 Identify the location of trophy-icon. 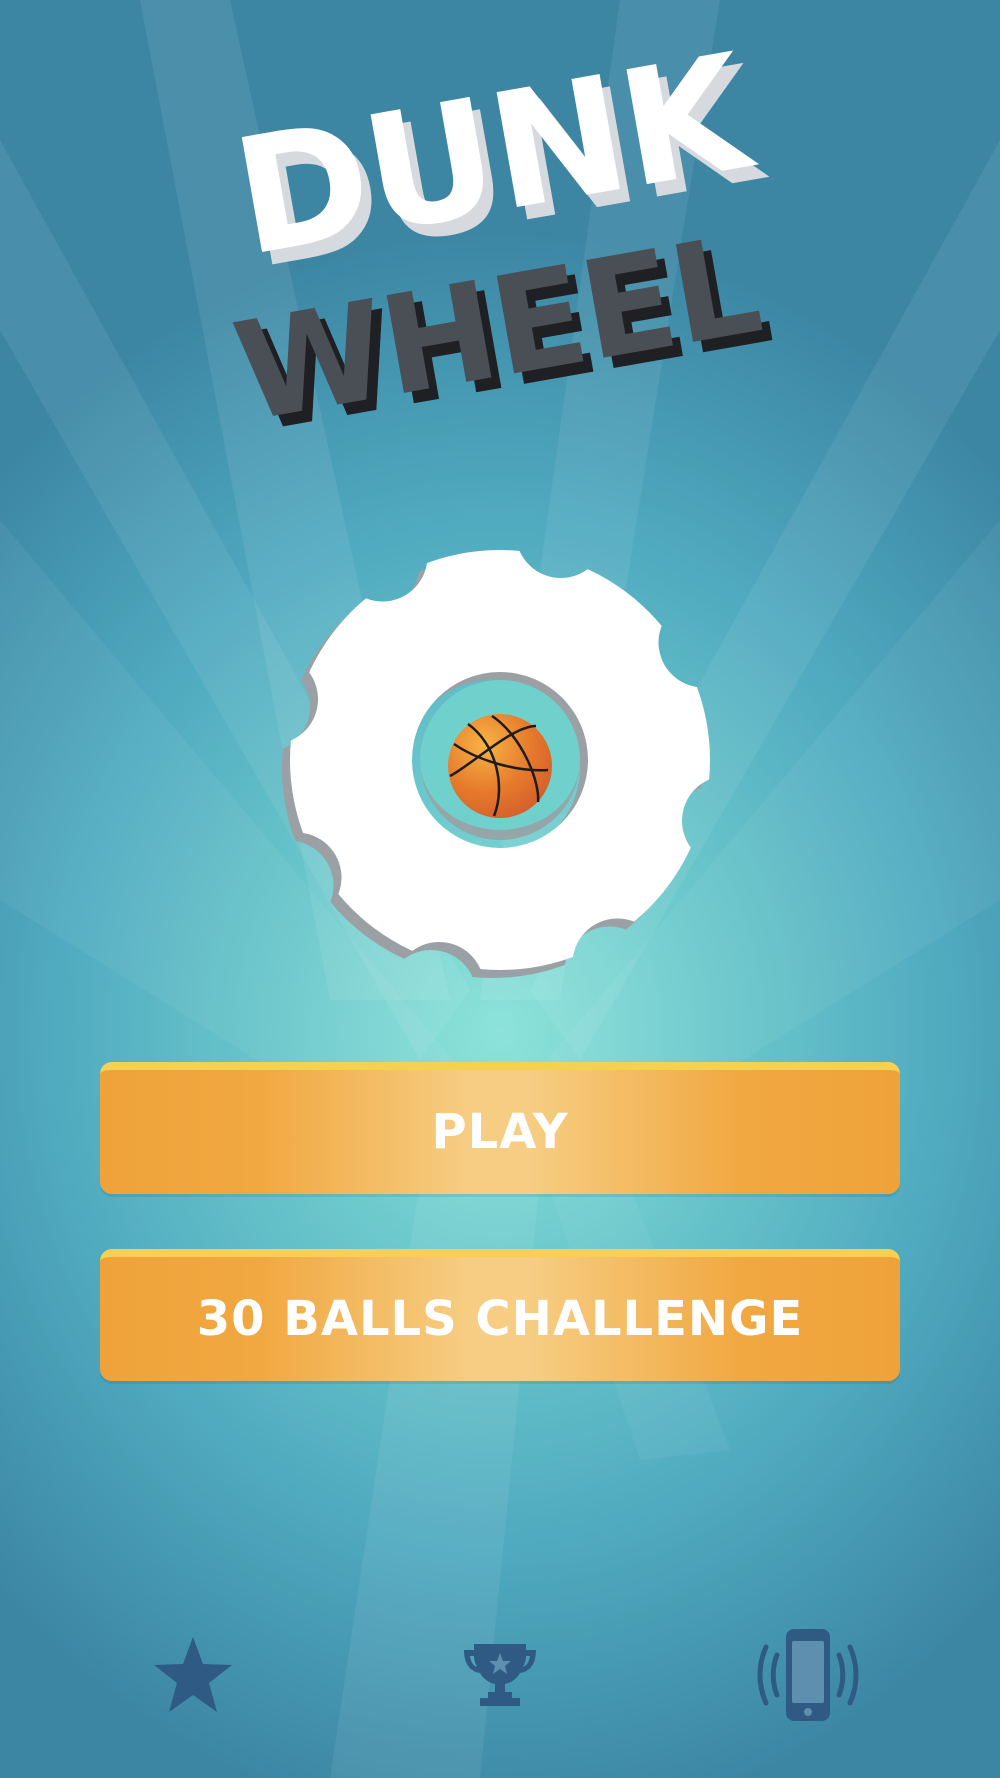
(500, 1675).